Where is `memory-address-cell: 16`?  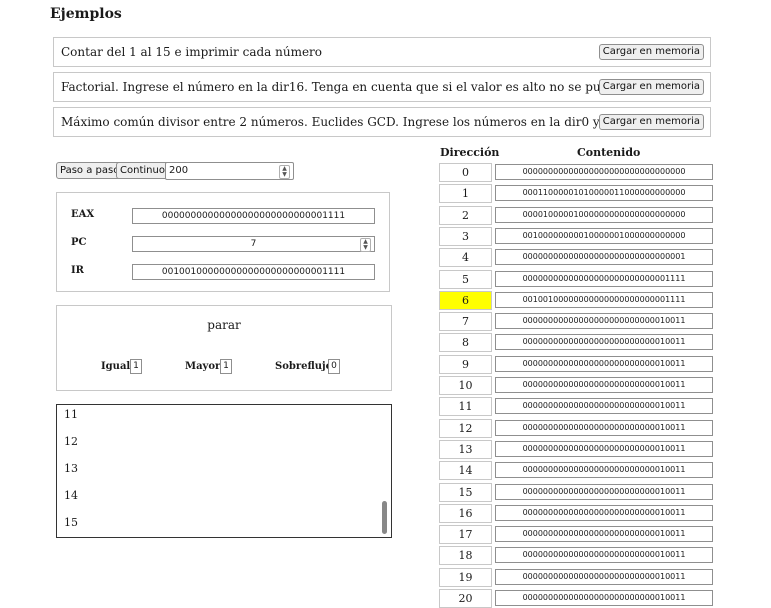
memory-address-cell: 16 is located at coordinates (465, 513).